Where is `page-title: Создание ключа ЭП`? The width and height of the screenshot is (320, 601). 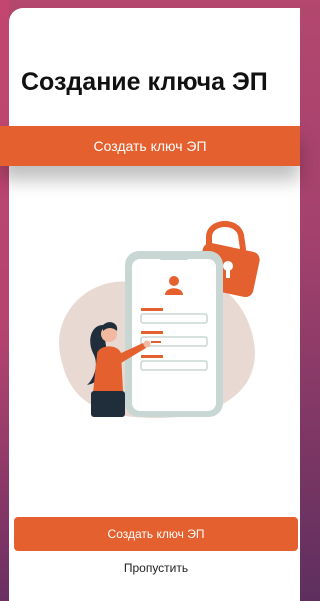
page-title: Создание ключа ЭП is located at coordinates (144, 82).